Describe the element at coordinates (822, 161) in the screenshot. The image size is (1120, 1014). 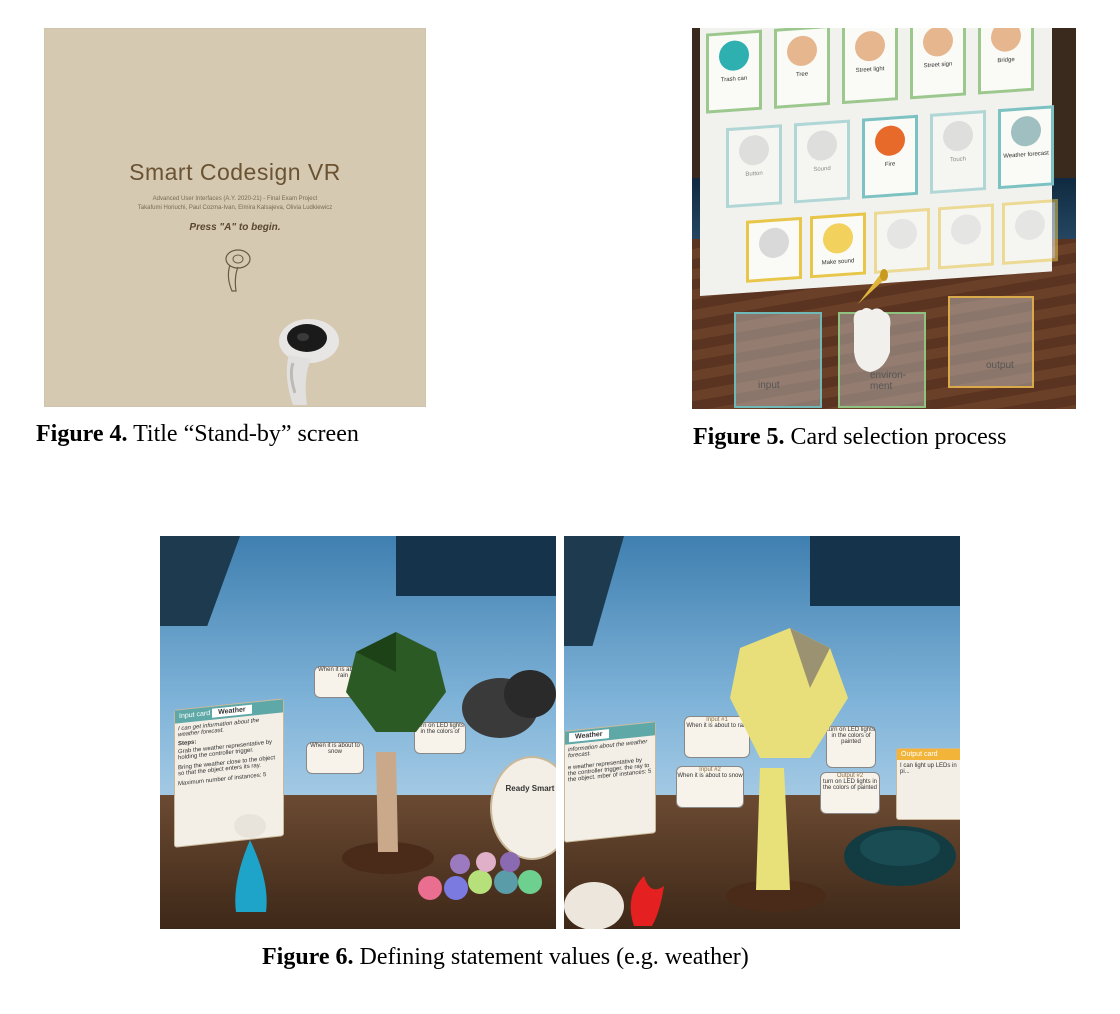
I see `card-sound: Sound` at that location.